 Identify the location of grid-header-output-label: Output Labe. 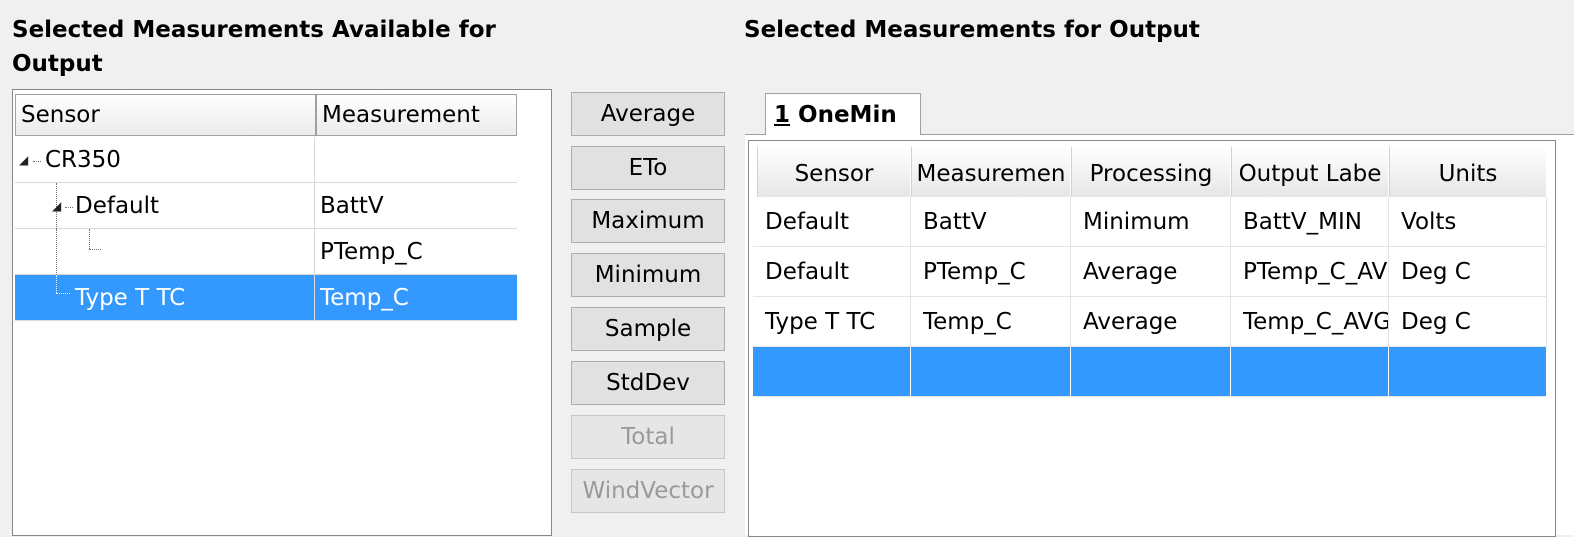
(1310, 172).